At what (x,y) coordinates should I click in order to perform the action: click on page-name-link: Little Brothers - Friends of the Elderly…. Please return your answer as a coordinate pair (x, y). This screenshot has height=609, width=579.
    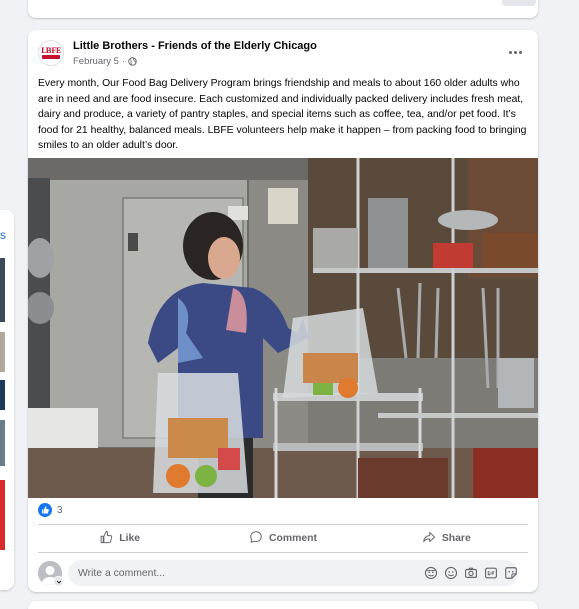
    Looking at the image, I should click on (195, 46).